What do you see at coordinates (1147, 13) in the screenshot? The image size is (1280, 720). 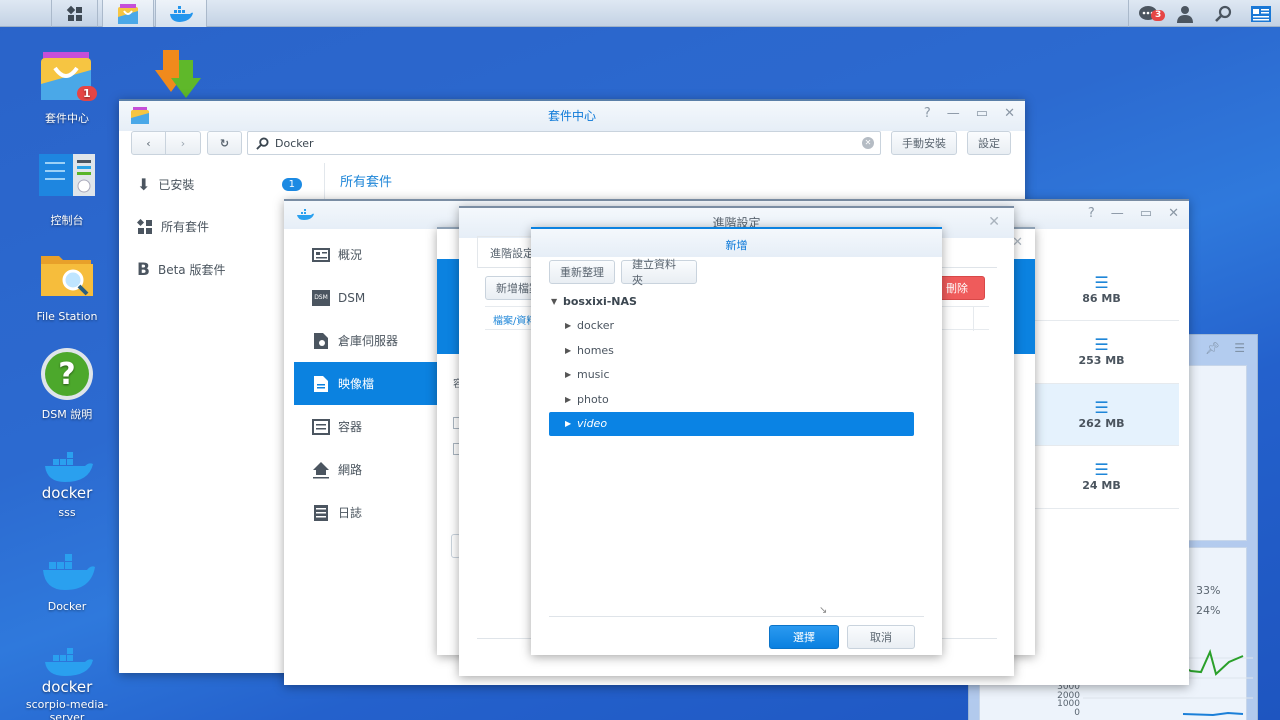 I see `notifications-button: 3` at bounding box center [1147, 13].